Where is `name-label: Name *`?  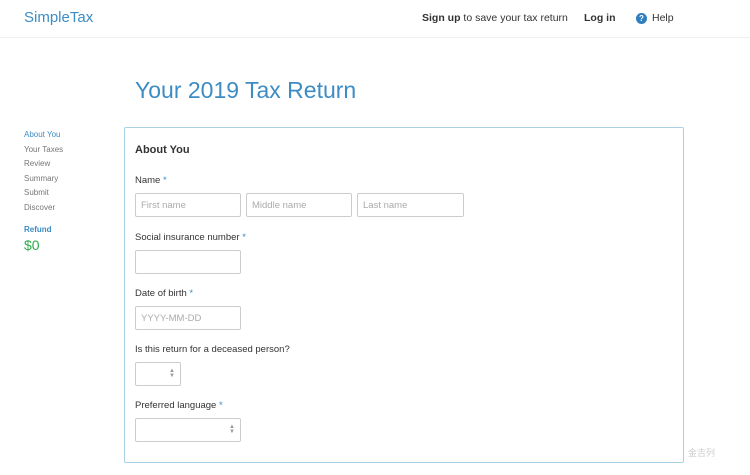
name-label: Name * is located at coordinates (151, 180).